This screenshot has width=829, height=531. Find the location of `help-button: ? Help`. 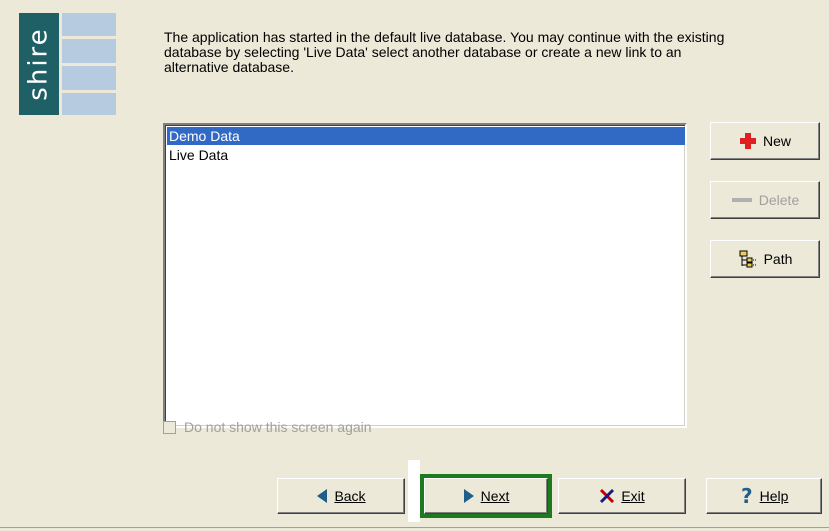

help-button: ? Help is located at coordinates (764, 496).